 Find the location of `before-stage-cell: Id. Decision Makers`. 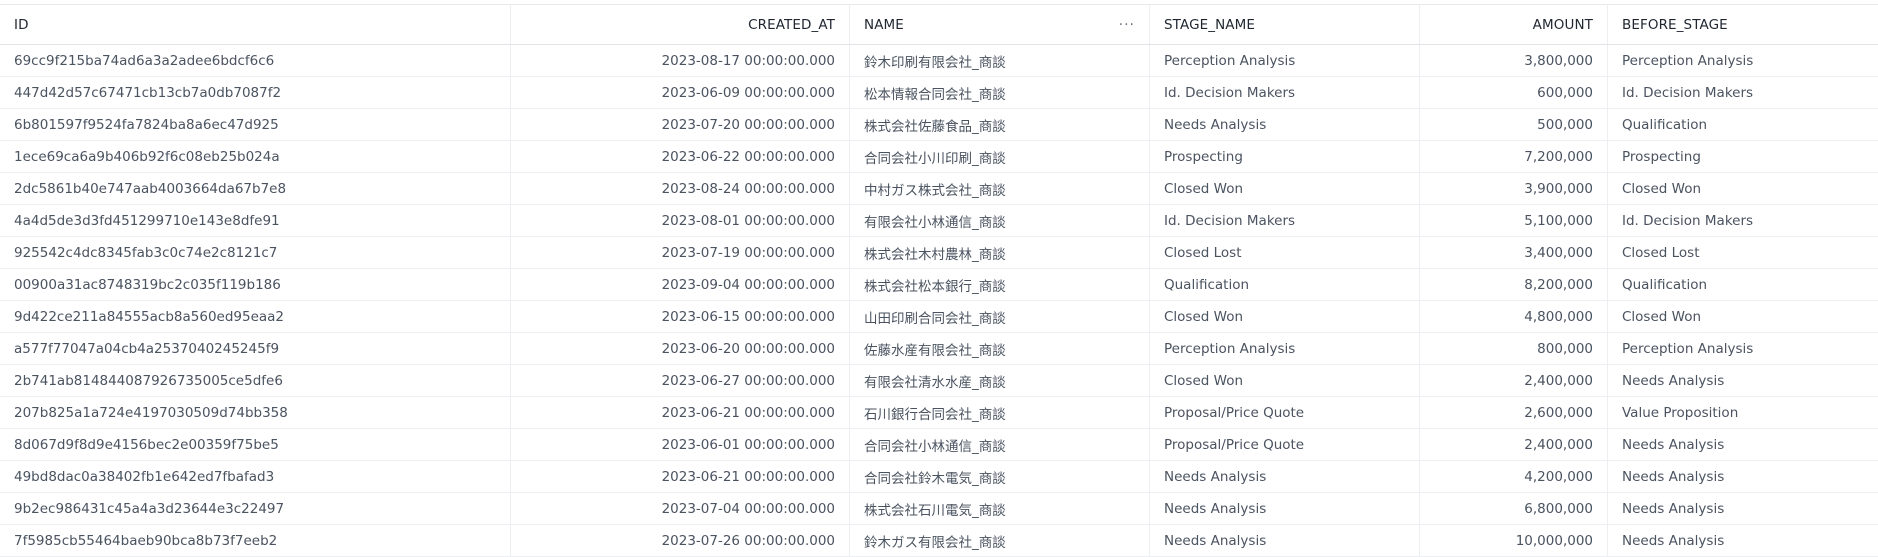

before-stage-cell: Id. Decision Makers is located at coordinates (1743, 220).